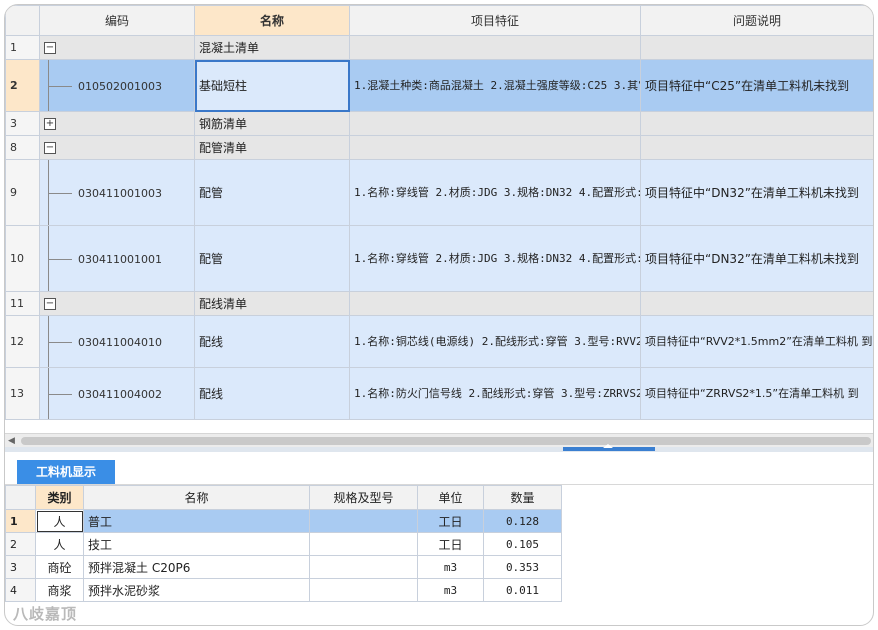  What do you see at coordinates (120, 259) in the screenshot?
I see `code-value: 030411001001` at bounding box center [120, 259].